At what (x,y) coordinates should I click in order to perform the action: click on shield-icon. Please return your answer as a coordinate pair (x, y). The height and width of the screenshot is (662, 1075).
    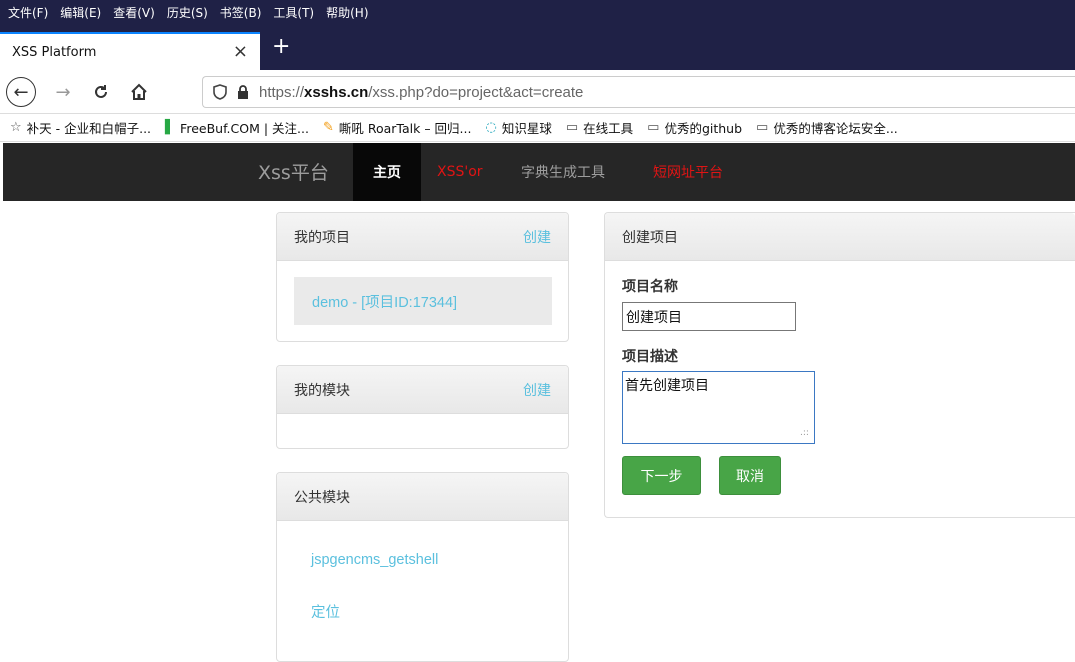
    Looking at the image, I should click on (220, 92).